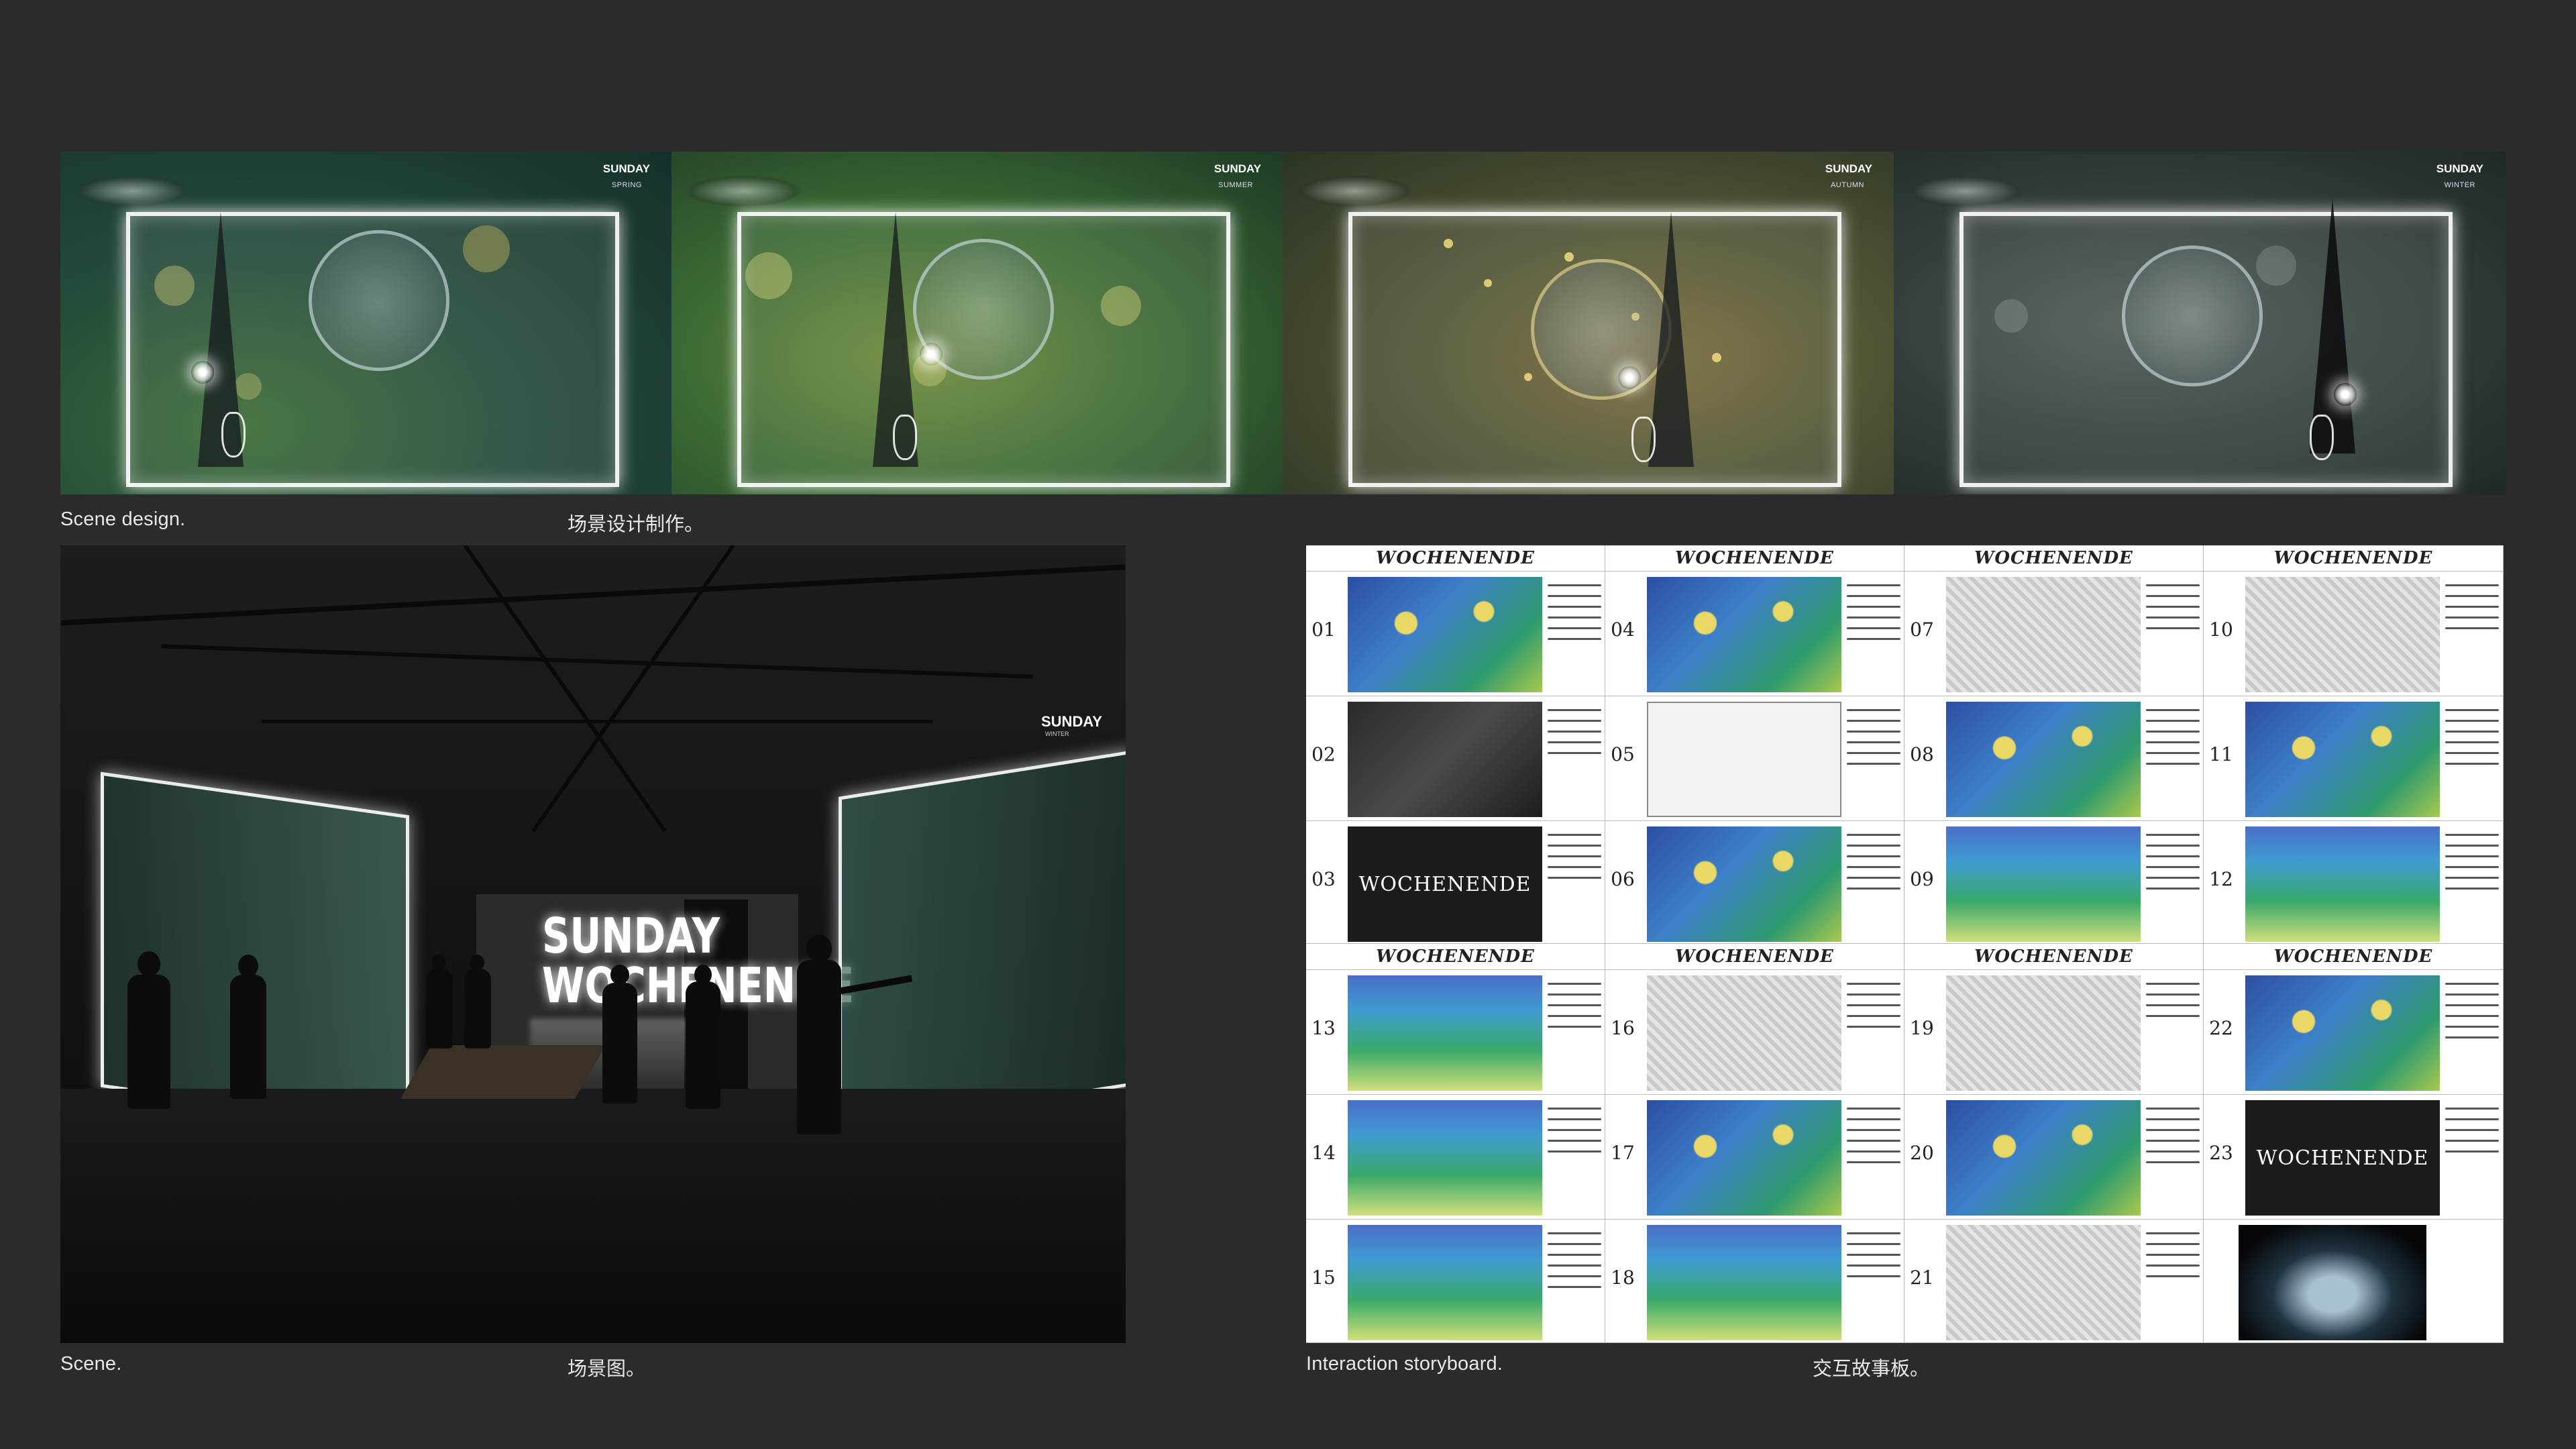 This screenshot has height=1449, width=2576. Describe the element at coordinates (2221, 1153) in the screenshot. I see `frame-number: 23` at that location.